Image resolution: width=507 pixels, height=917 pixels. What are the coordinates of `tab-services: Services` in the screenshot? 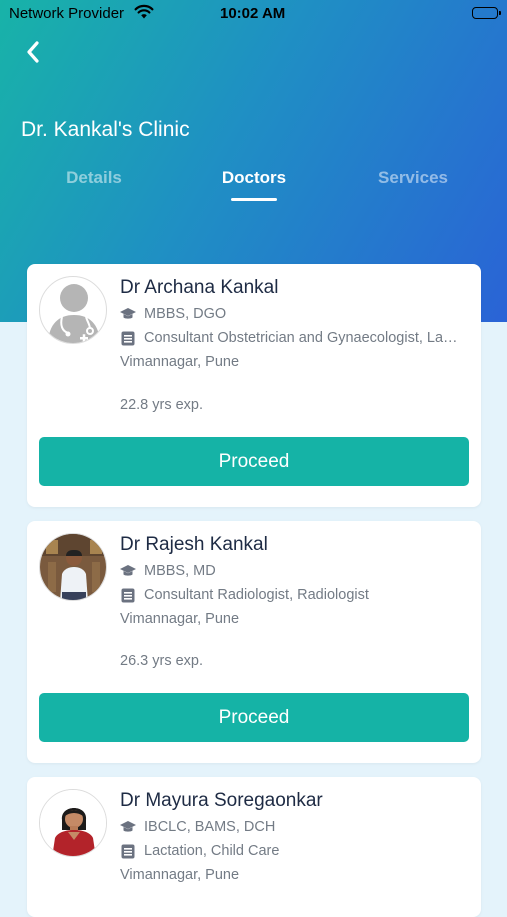 It's located at (413, 178).